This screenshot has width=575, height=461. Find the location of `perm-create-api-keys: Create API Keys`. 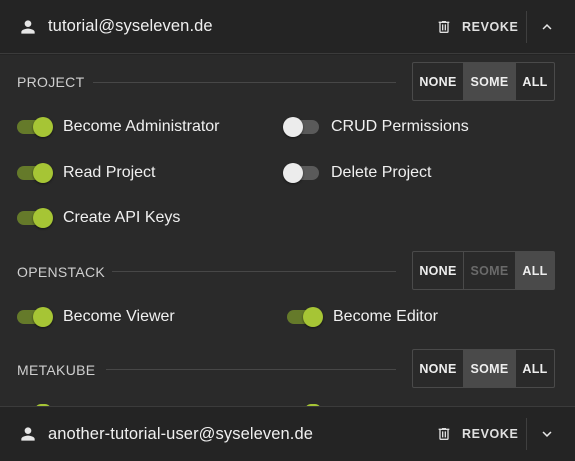

perm-create-api-keys: Create API Keys is located at coordinates (97, 218).